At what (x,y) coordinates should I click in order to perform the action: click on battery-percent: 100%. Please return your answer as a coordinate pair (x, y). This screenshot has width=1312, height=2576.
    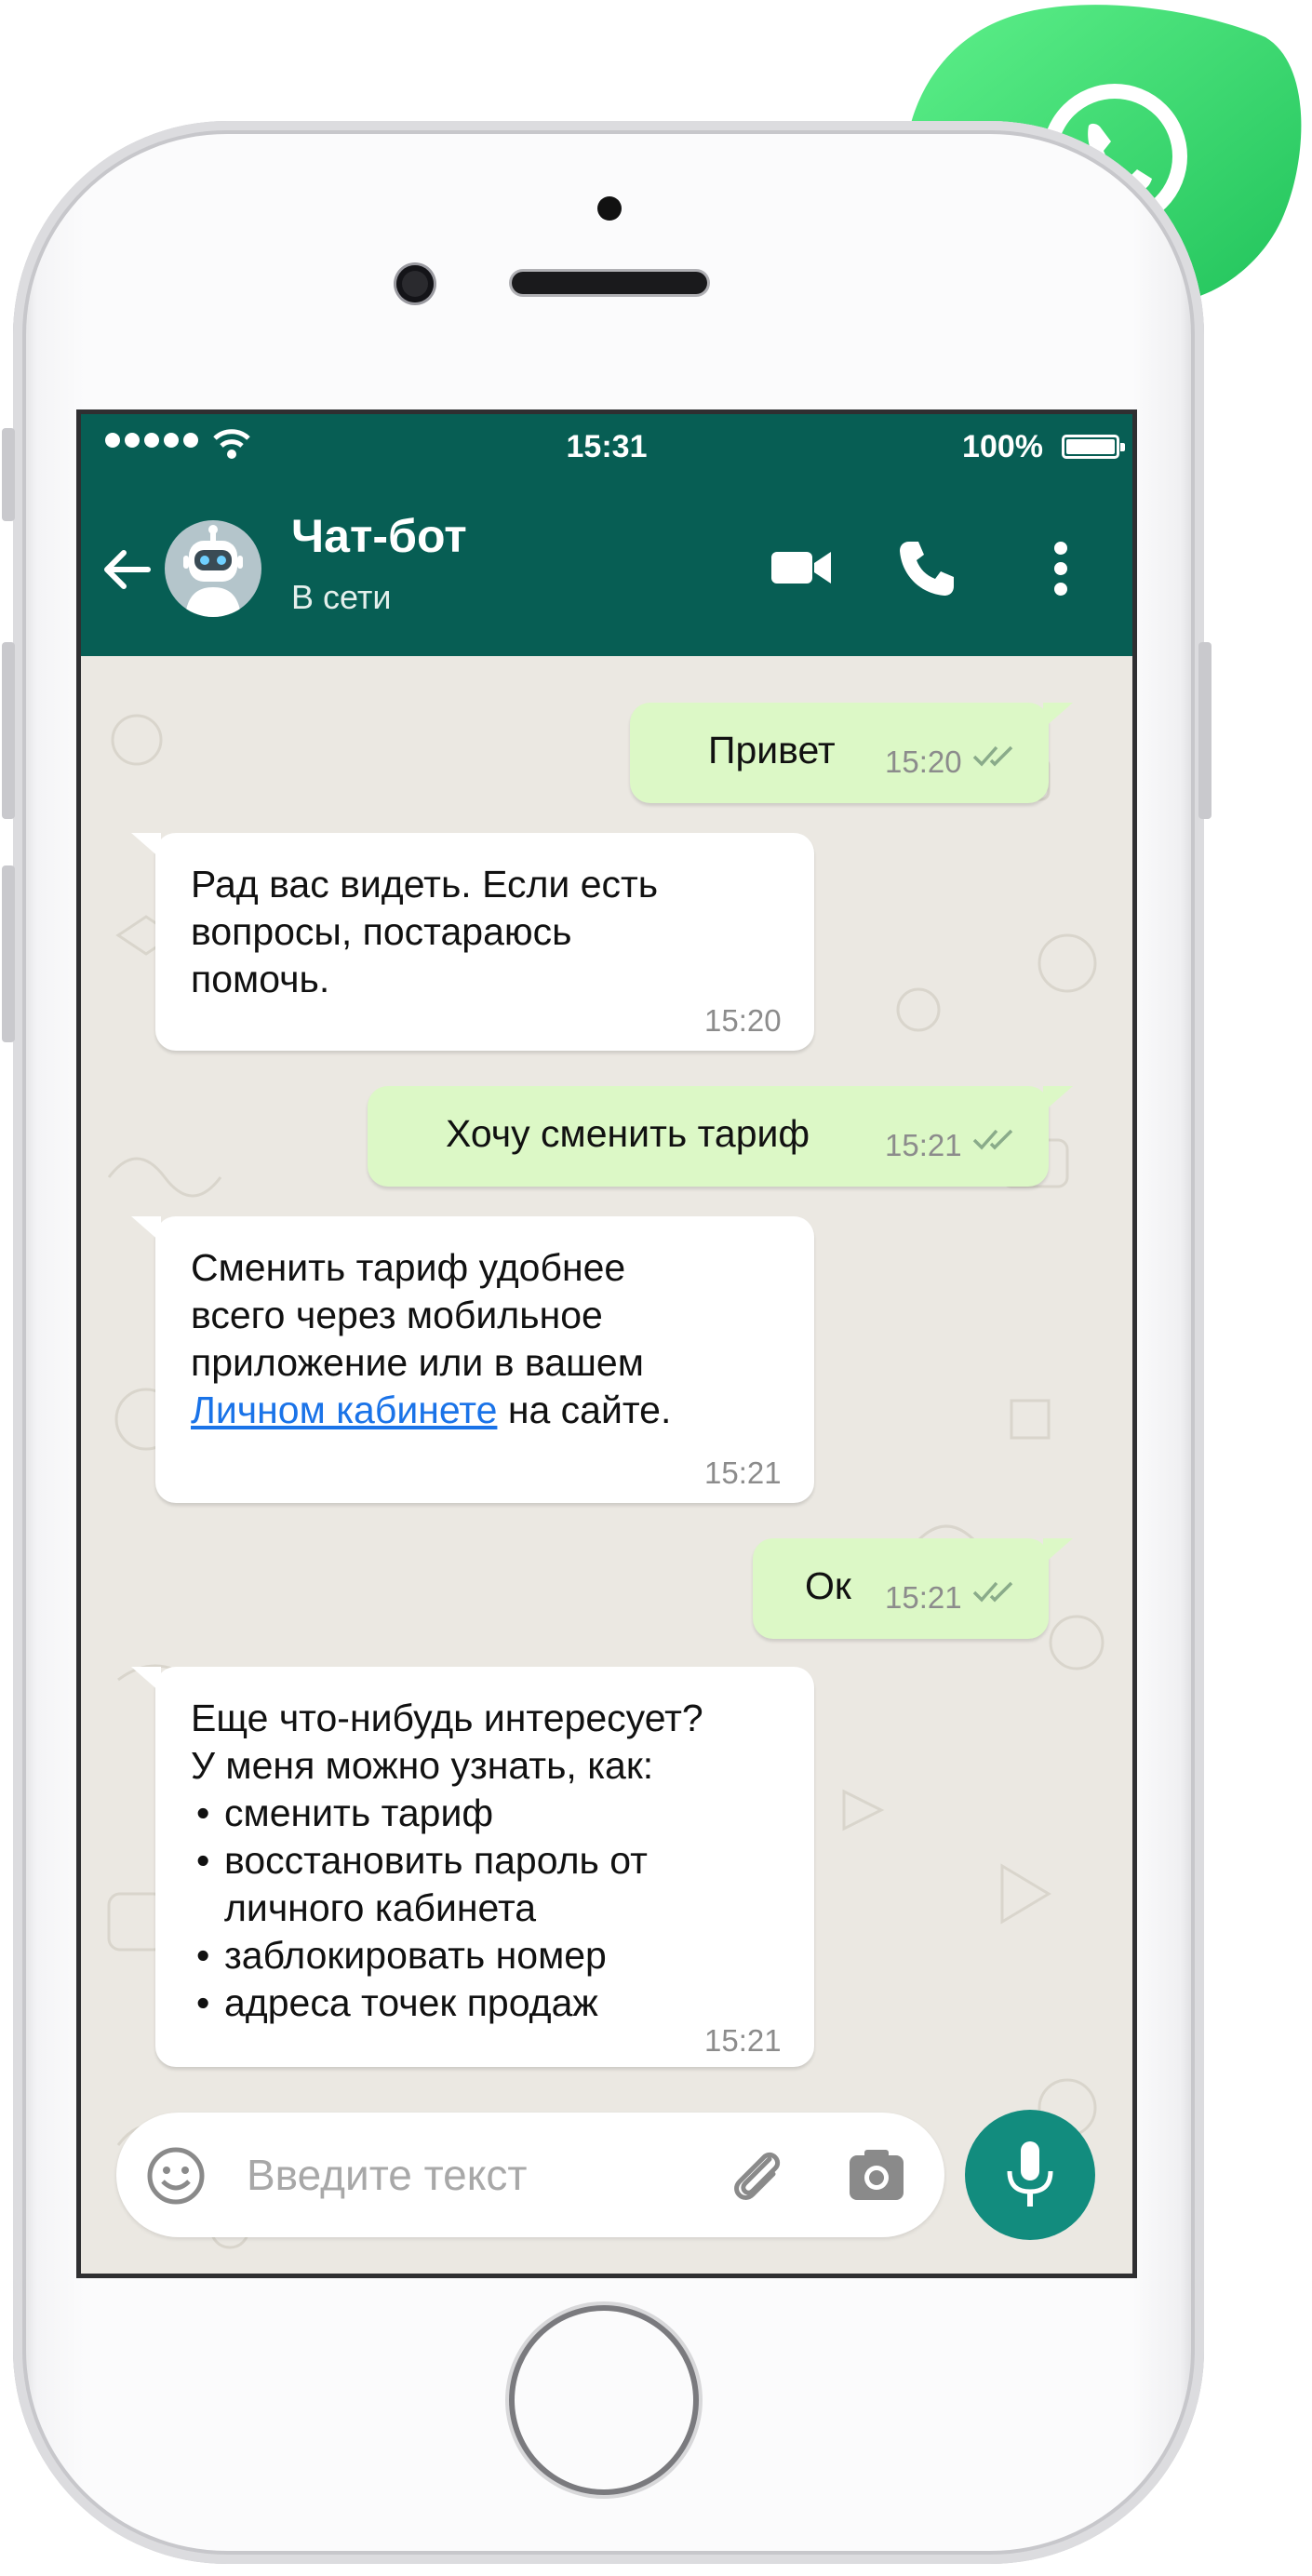
    Looking at the image, I should click on (1002, 446).